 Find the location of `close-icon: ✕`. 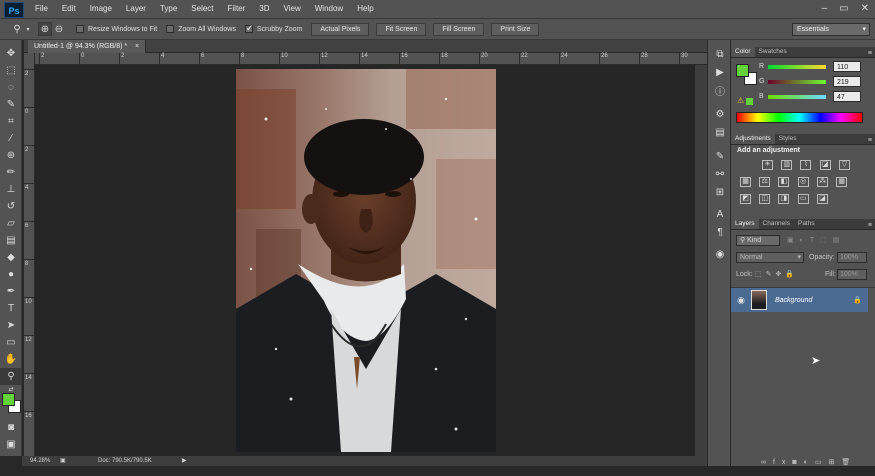

close-icon: ✕ is located at coordinates (865, 8).